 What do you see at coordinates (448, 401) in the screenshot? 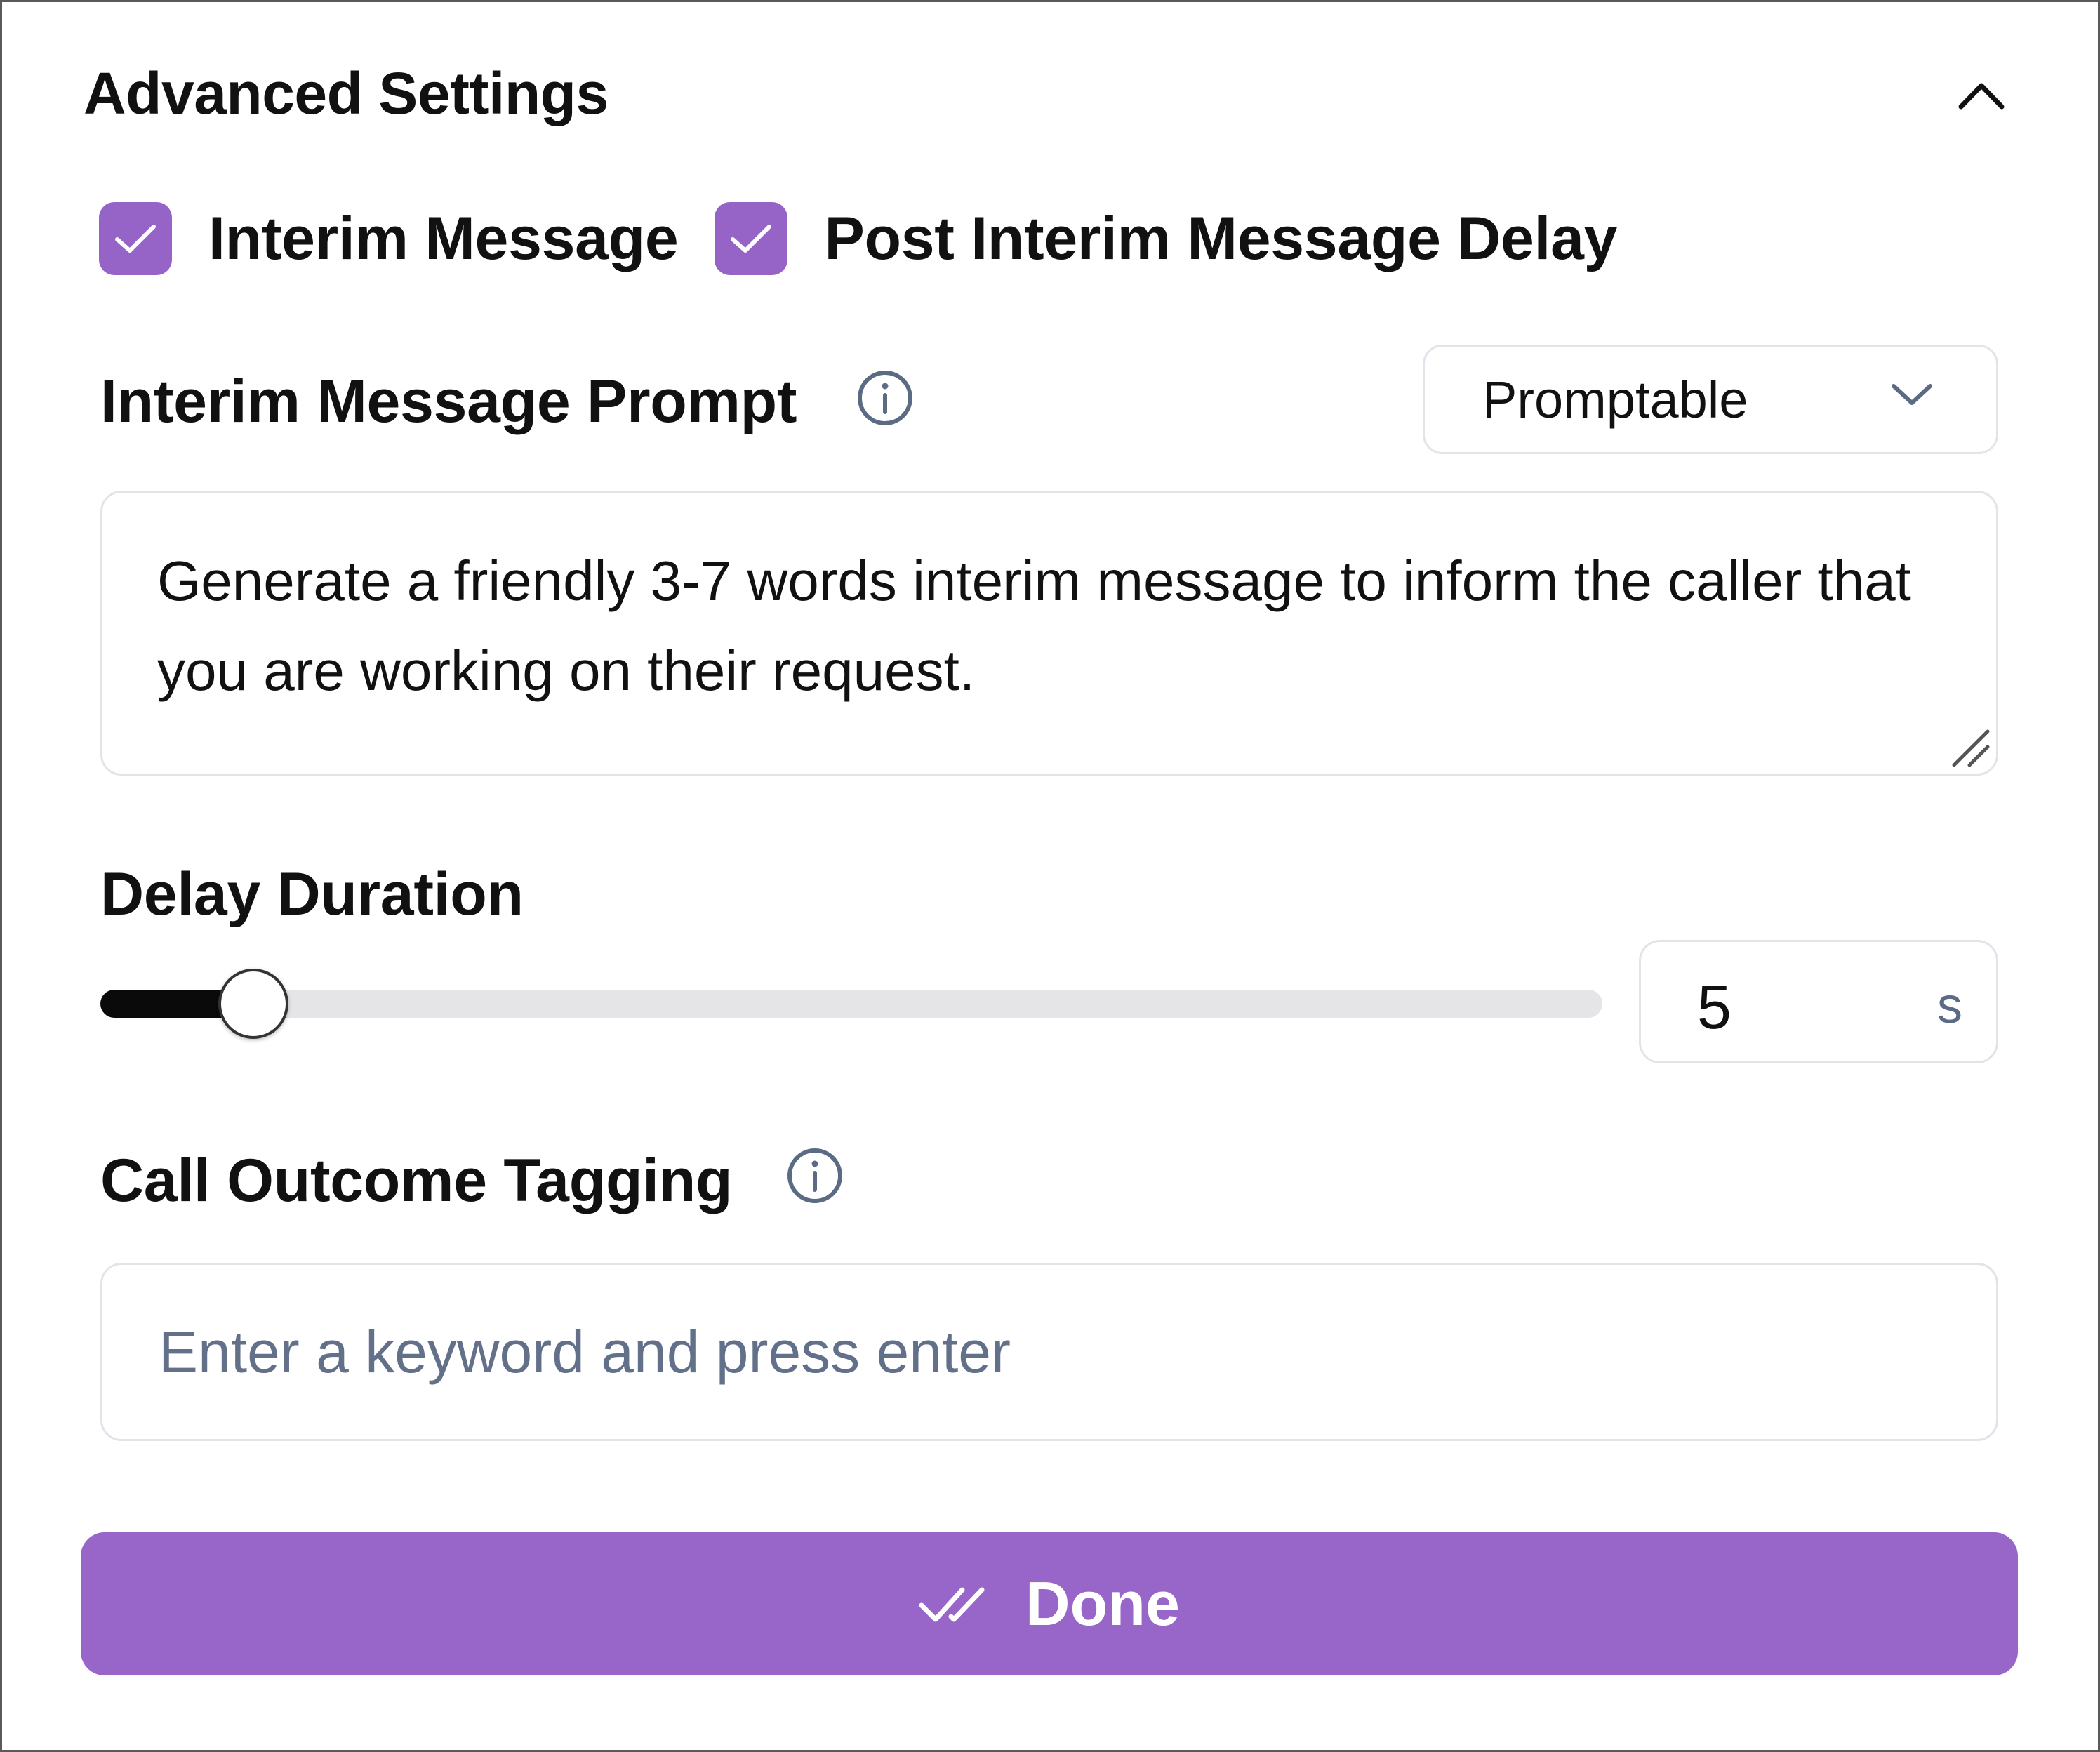
I see `prompt-label: Interim Message Prompt` at bounding box center [448, 401].